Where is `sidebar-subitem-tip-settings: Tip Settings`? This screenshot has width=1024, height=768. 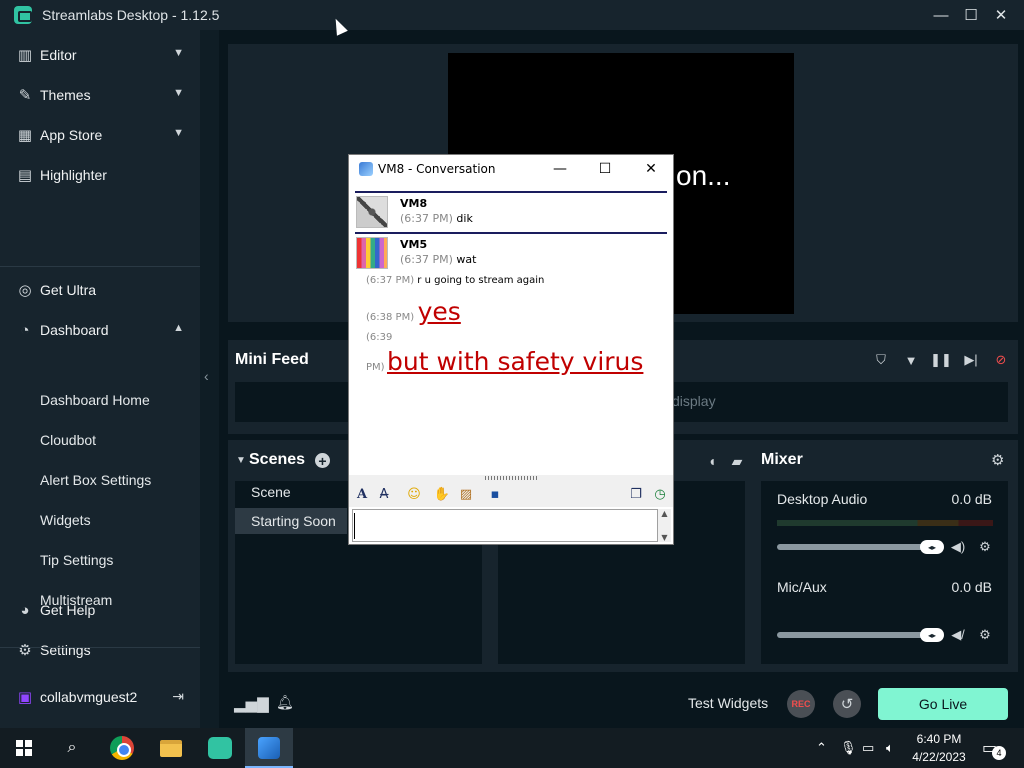
sidebar-subitem-tip-settings: Tip Settings is located at coordinates (76, 560).